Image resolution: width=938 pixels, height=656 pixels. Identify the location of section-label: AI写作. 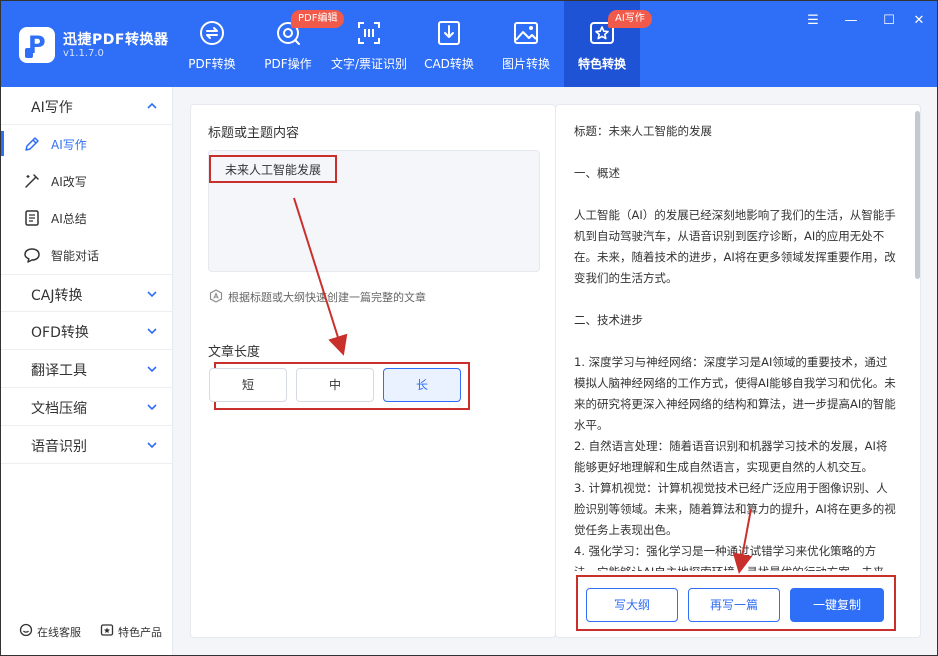
(52, 108).